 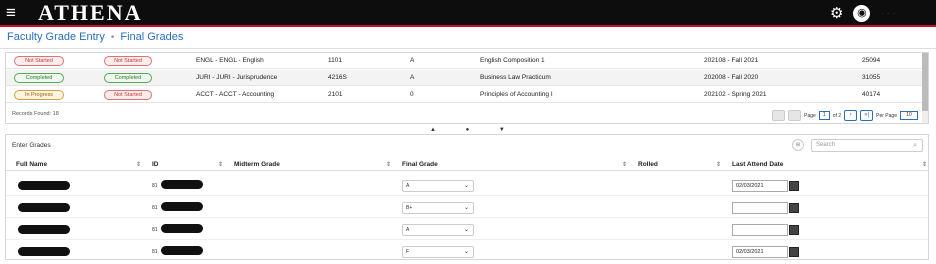 I want to click on column-midterm-grade: Midterm Grade, so click(x=257, y=164).